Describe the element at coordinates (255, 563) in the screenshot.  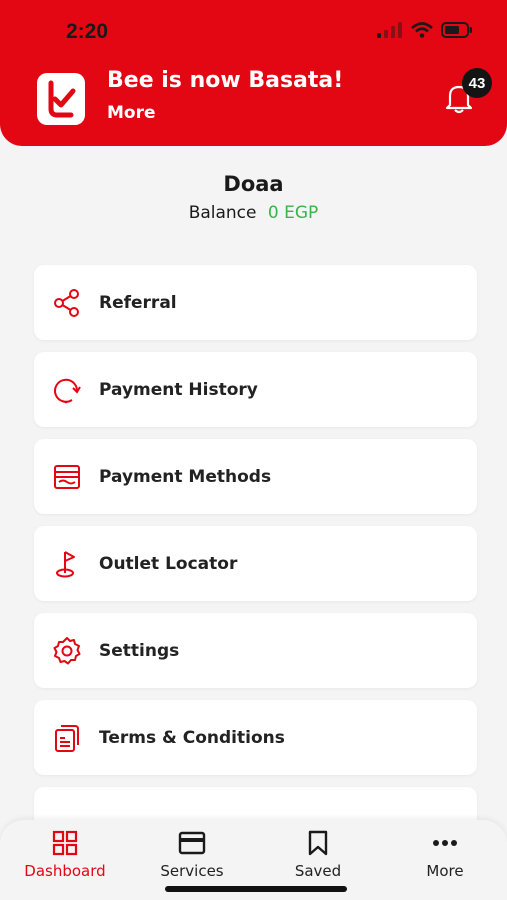
I see `menu-item-outlet-locator: Outlet Locator` at that location.